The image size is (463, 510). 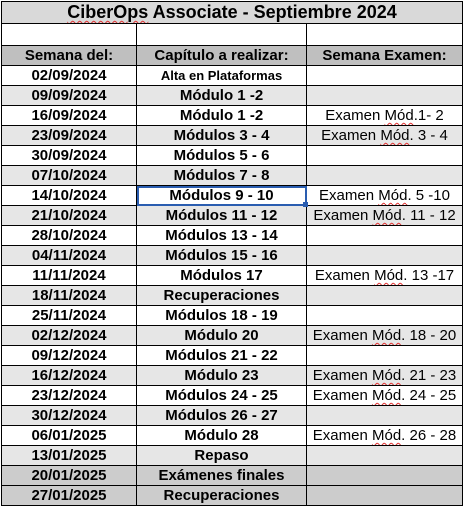 I want to click on blank-row, so click(x=232, y=34).